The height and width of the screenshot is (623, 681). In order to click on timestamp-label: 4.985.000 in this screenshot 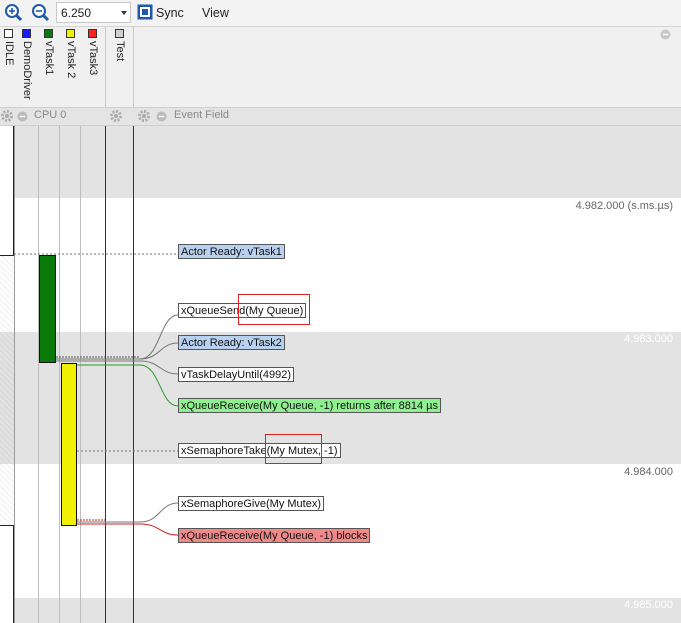, I will do `click(648, 605)`.